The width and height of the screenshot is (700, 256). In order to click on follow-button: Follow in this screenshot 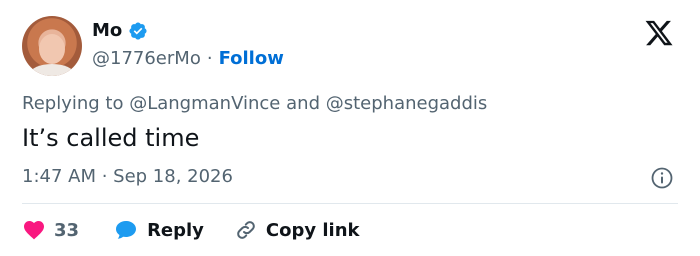, I will do `click(251, 58)`.